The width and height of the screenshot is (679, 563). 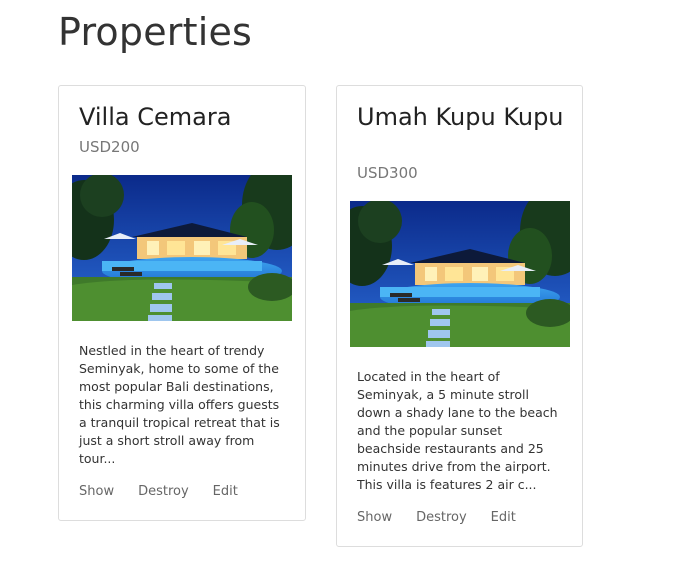 I want to click on property-price: USD200, so click(x=109, y=147).